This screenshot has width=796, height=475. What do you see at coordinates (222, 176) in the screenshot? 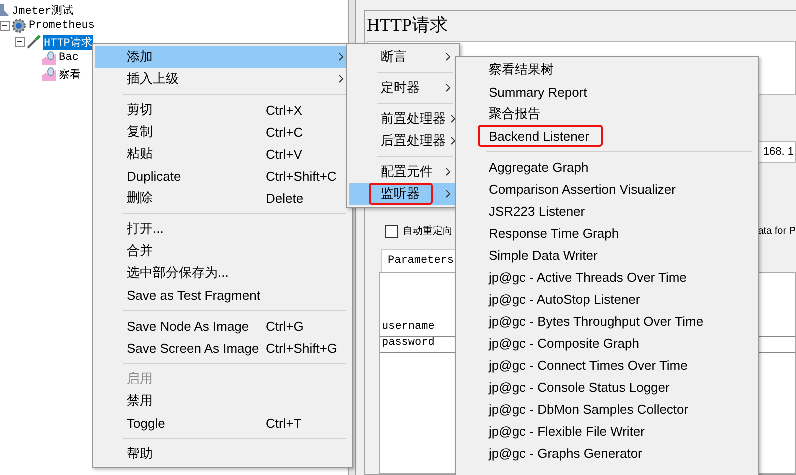
I see `menu-item: Duplicate Ctrl+Shift+C` at bounding box center [222, 176].